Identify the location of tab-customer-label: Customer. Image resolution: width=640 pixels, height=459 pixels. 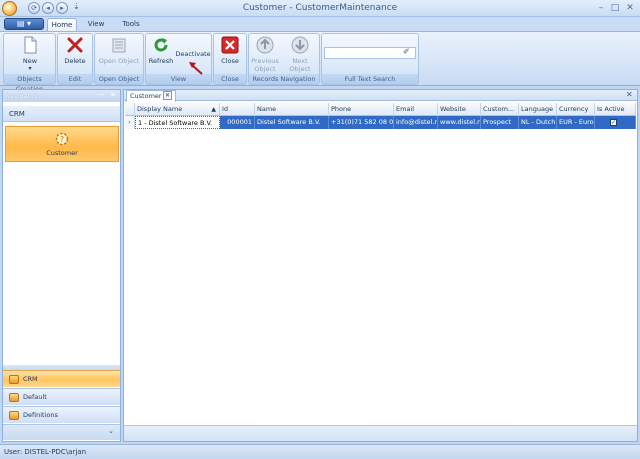
(146, 96).